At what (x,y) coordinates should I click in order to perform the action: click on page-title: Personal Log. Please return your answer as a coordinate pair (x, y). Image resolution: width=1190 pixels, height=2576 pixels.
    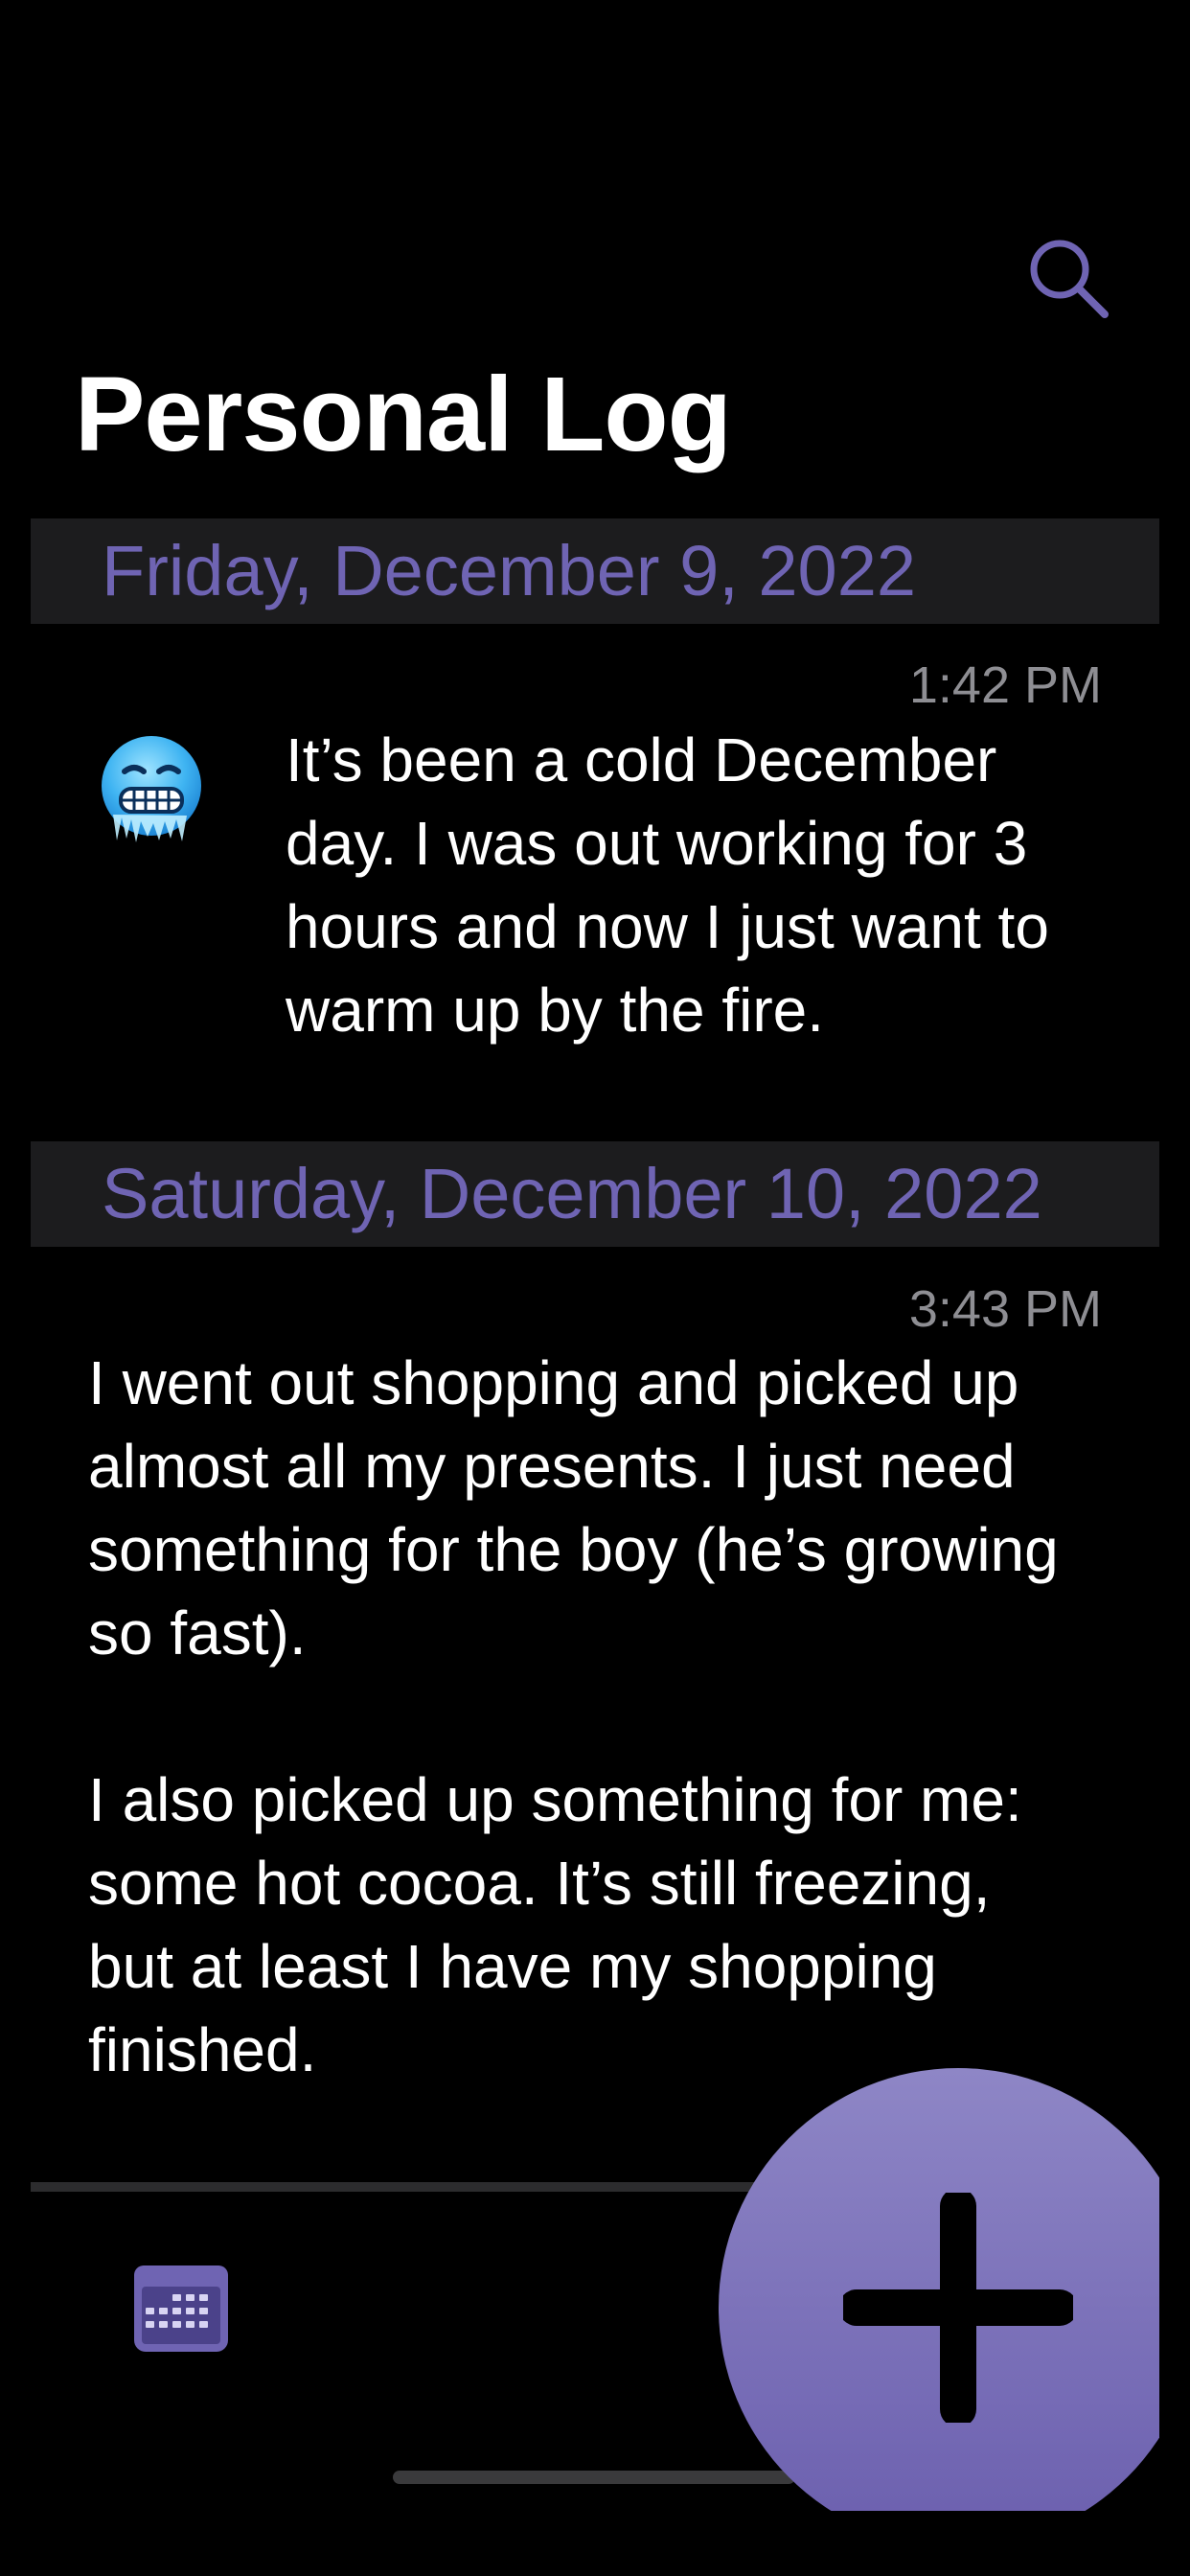
    Looking at the image, I should click on (404, 414).